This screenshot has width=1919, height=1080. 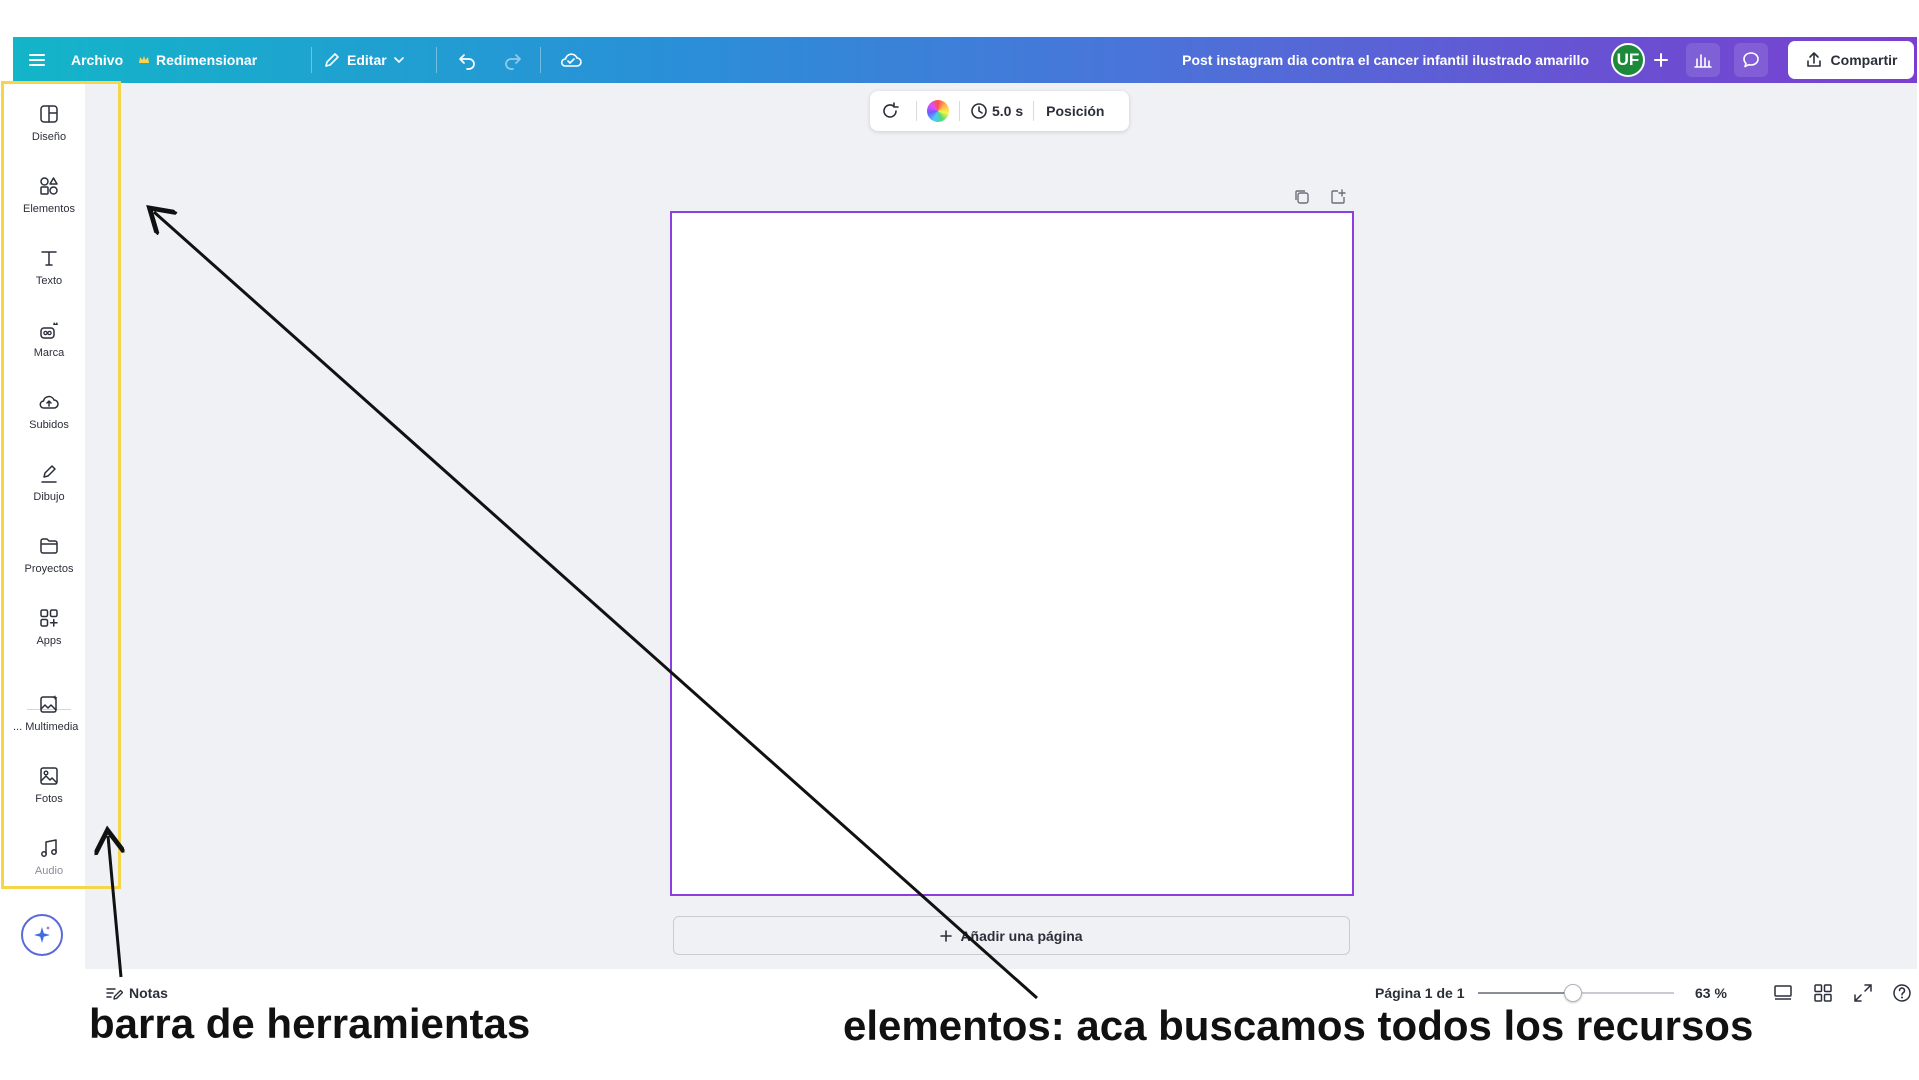 I want to click on zoom-slider-thumb, so click(x=1573, y=993).